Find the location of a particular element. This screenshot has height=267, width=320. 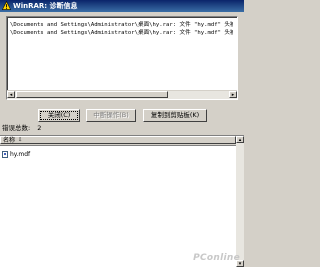

list-item: hy.mdf is located at coordinates (82, 154).